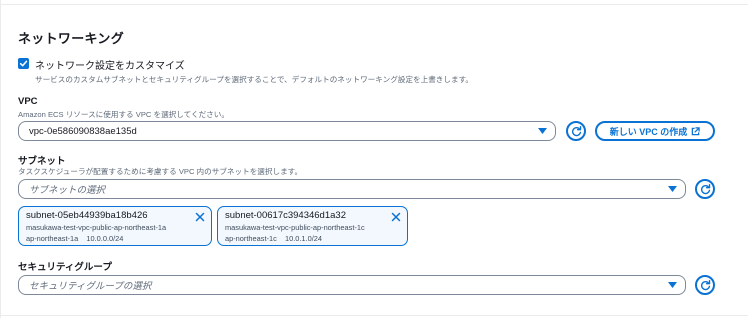 This screenshot has height=318, width=748. I want to click on bottom-divider, so click(374, 315).